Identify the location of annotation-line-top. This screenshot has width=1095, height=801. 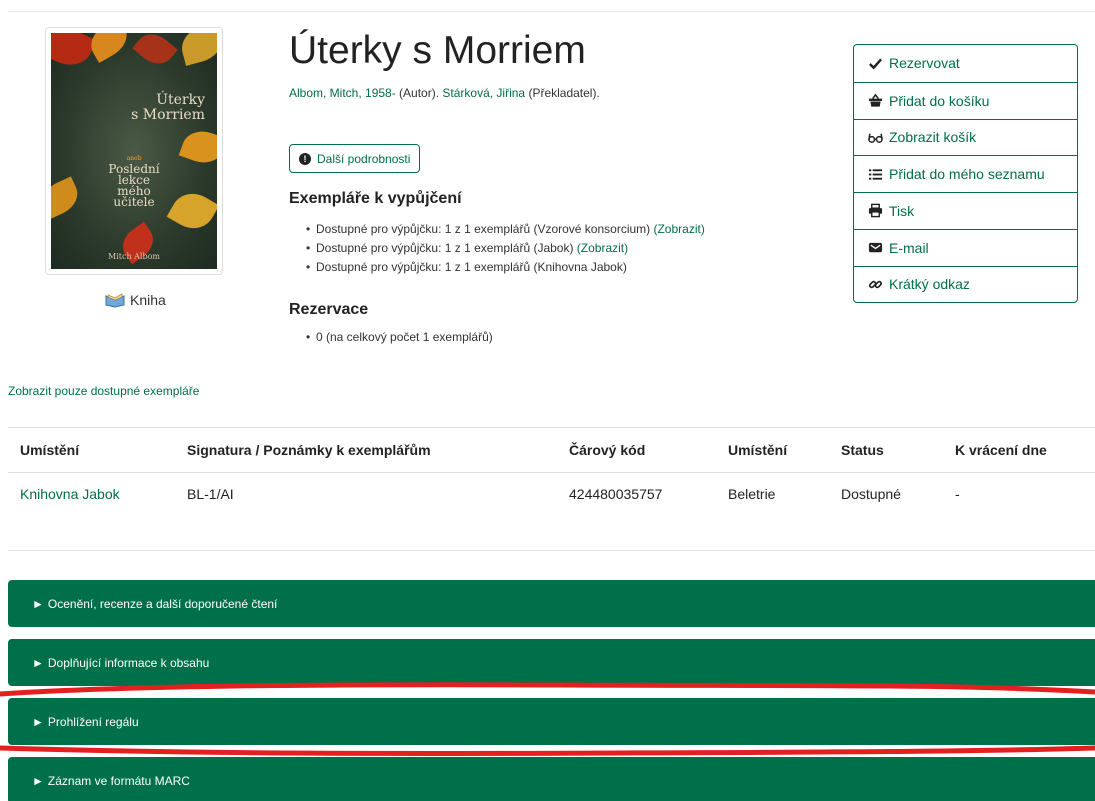
(547, 689).